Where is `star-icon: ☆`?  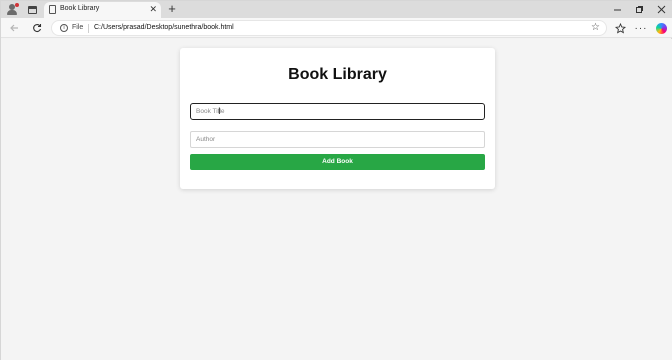
star-icon: ☆ is located at coordinates (595, 27).